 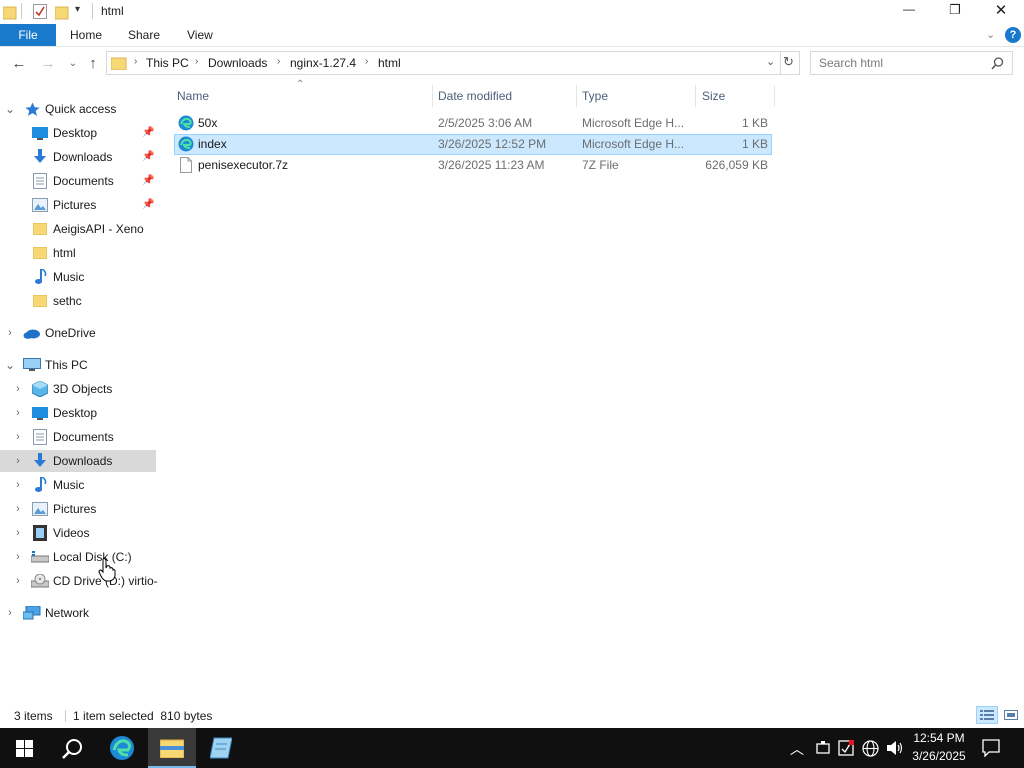 I want to click on tab-home: Home, so click(x=86, y=35).